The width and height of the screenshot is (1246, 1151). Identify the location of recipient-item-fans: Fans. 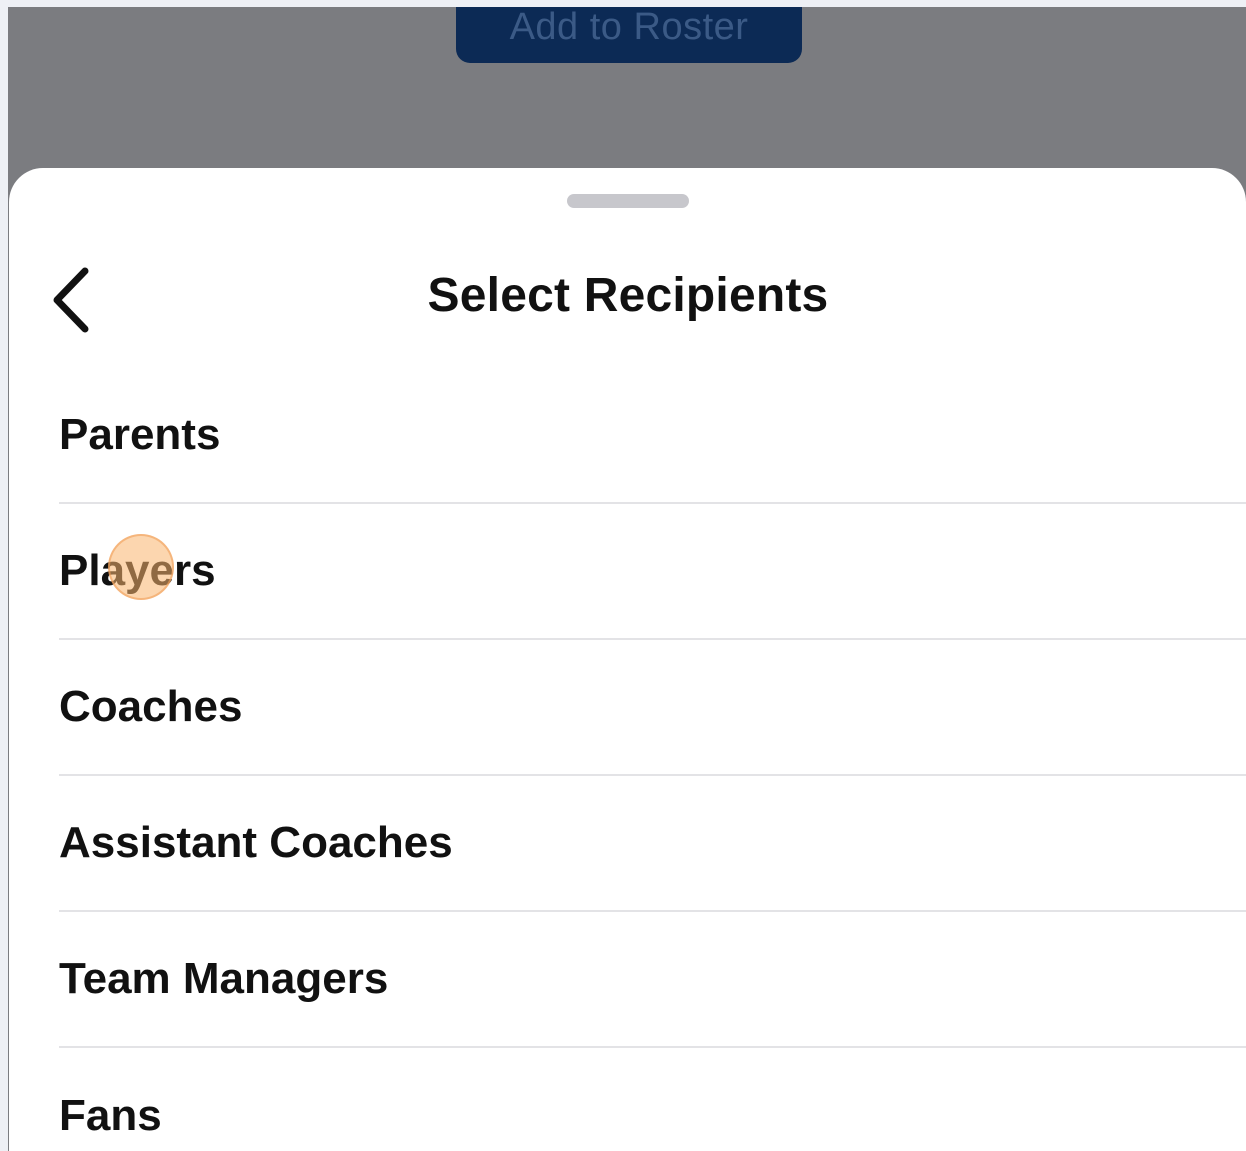
(652, 1099).